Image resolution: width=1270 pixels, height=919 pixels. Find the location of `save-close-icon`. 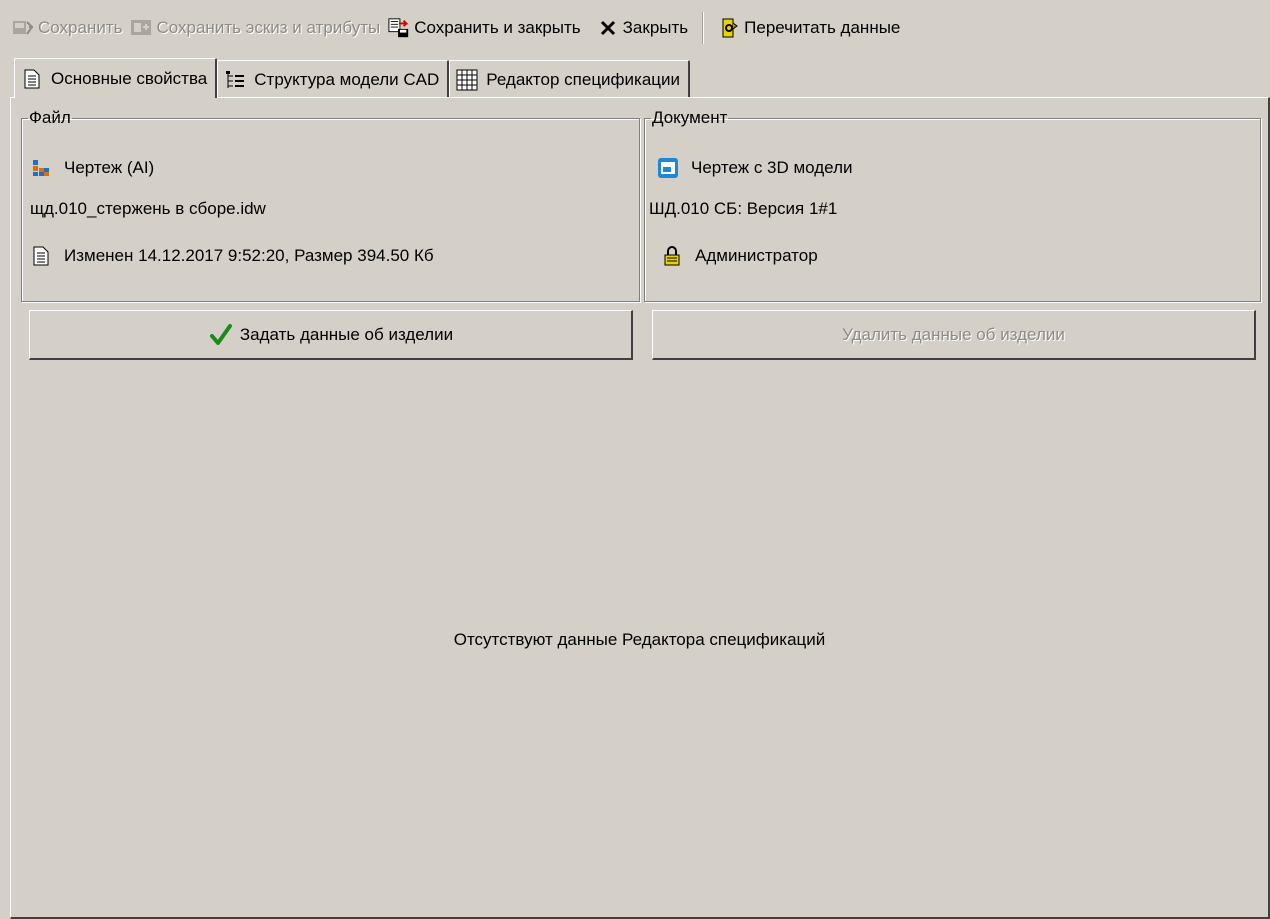

save-close-icon is located at coordinates (399, 28).